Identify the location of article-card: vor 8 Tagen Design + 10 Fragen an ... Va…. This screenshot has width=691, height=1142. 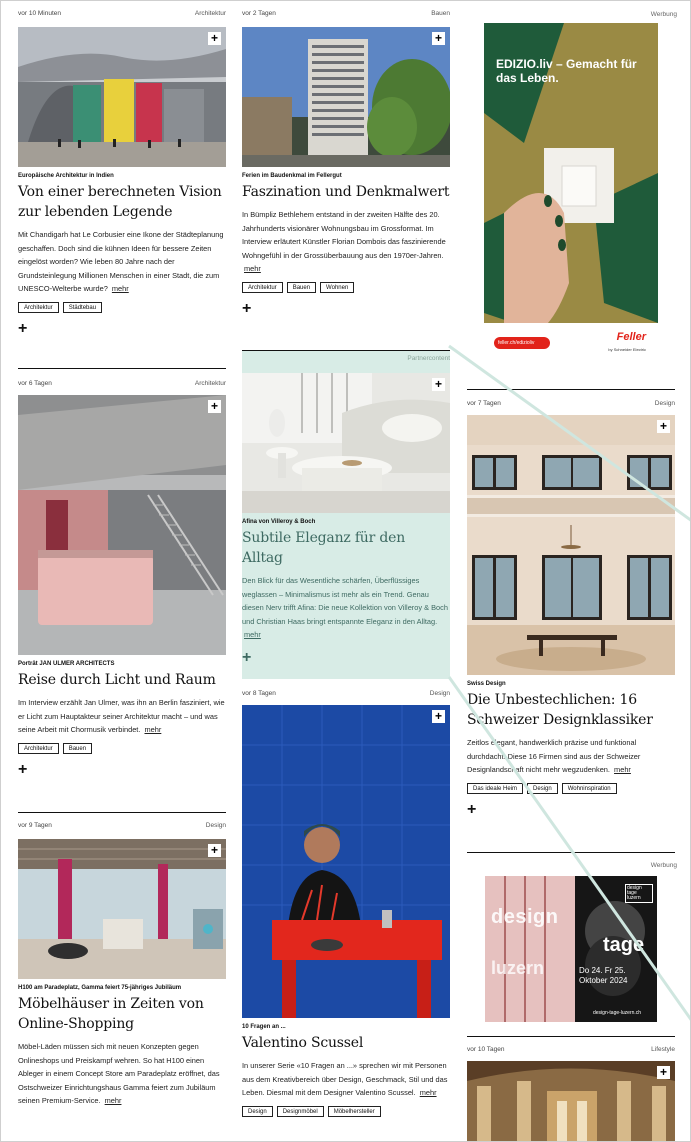
(346, 903).